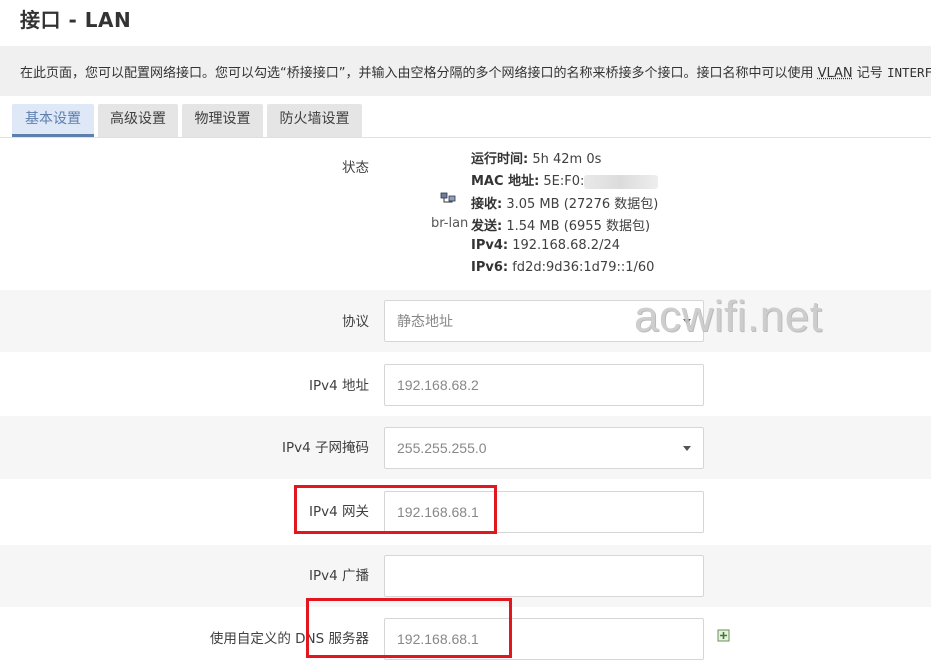 The height and width of the screenshot is (672, 931). I want to click on status-mac: MAC 地址: 5E:F0:, so click(565, 179).